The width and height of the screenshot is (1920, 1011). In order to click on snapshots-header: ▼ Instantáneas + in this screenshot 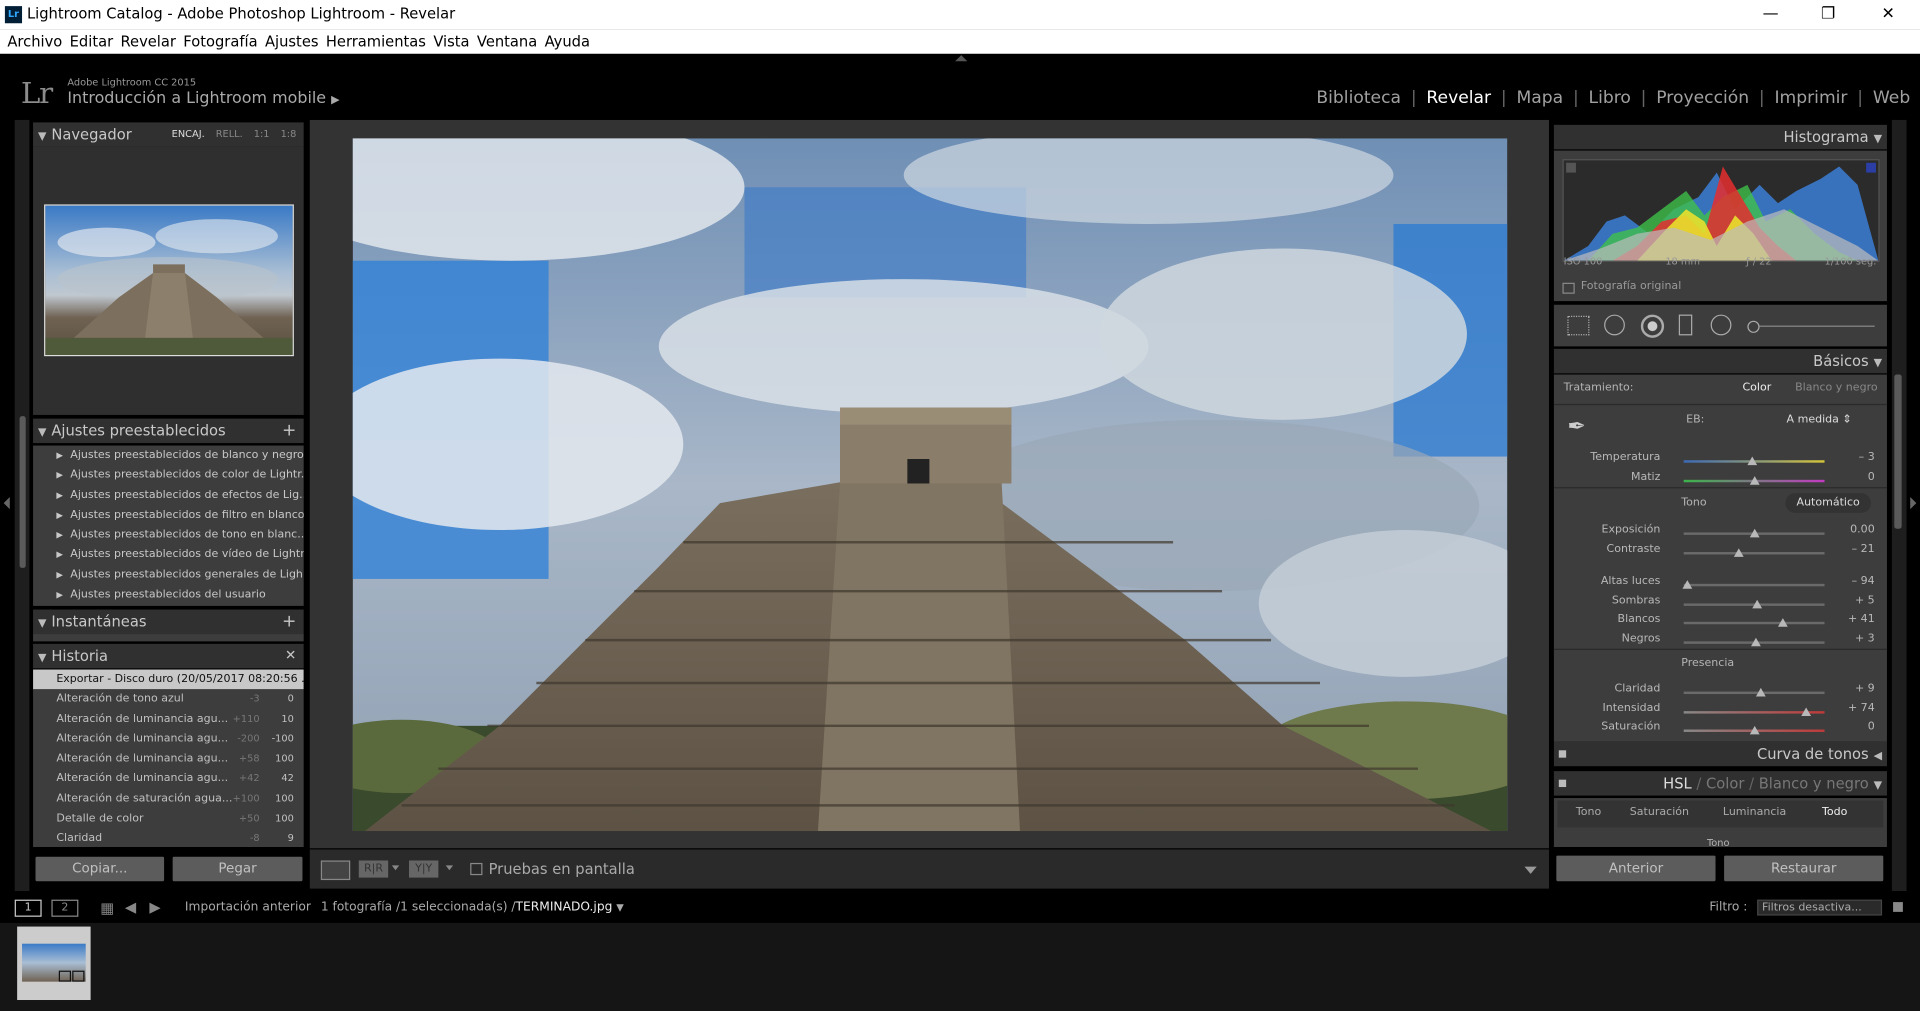, I will do `click(168, 622)`.